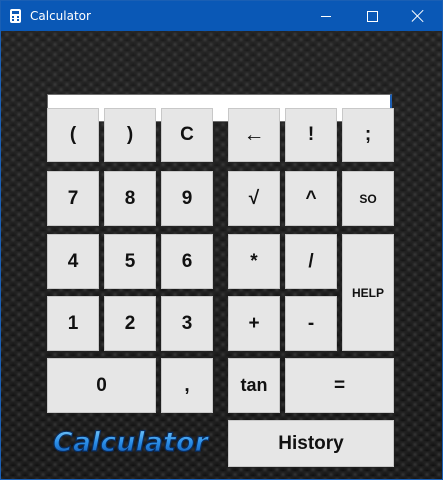 This screenshot has width=443, height=480. Describe the element at coordinates (254, 261) in the screenshot. I see `multiply-button: *` at that location.